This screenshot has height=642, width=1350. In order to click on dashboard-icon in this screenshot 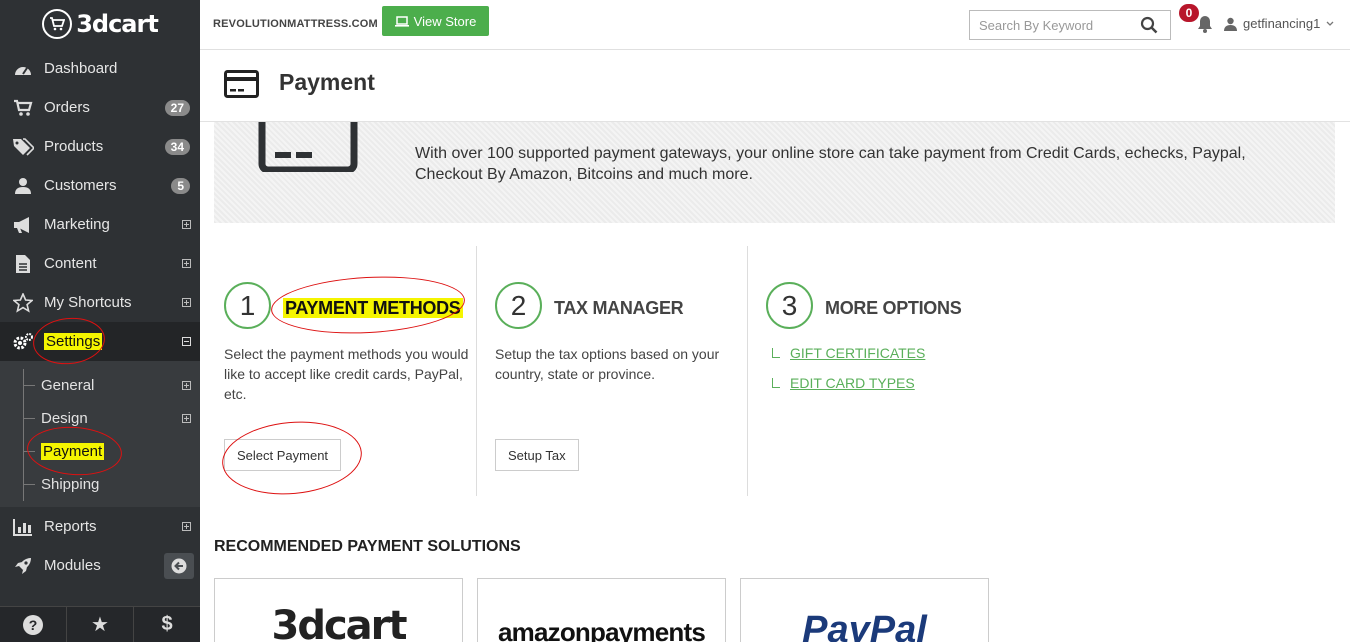, I will do `click(22, 69)`.